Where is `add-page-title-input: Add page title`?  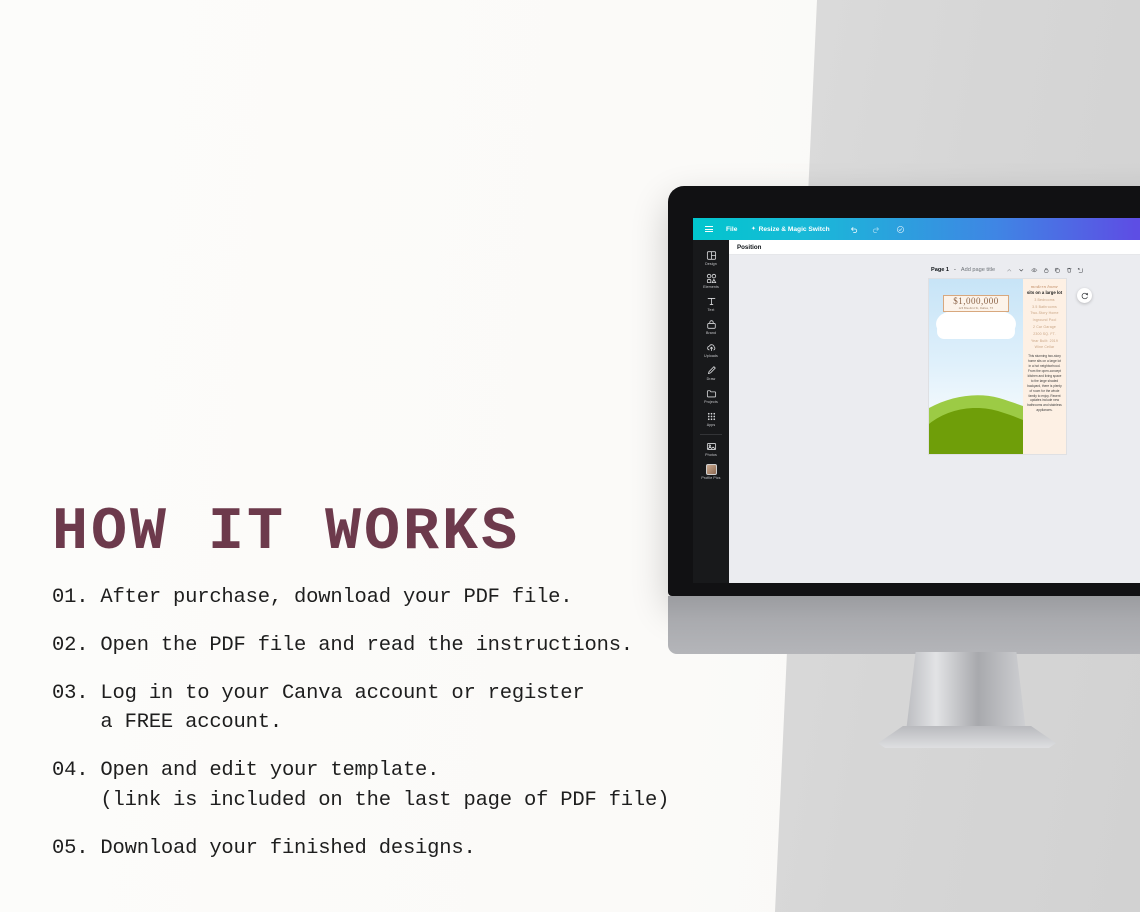 add-page-title-input: Add page title is located at coordinates (978, 270).